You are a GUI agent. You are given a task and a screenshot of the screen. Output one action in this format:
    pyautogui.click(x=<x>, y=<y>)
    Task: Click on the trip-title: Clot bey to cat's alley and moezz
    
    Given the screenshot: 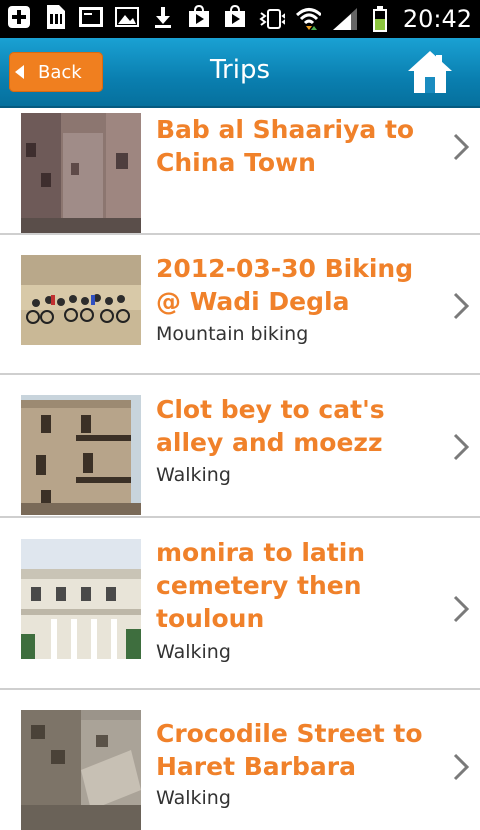 What is the action you would take?
    pyautogui.click(x=270, y=426)
    